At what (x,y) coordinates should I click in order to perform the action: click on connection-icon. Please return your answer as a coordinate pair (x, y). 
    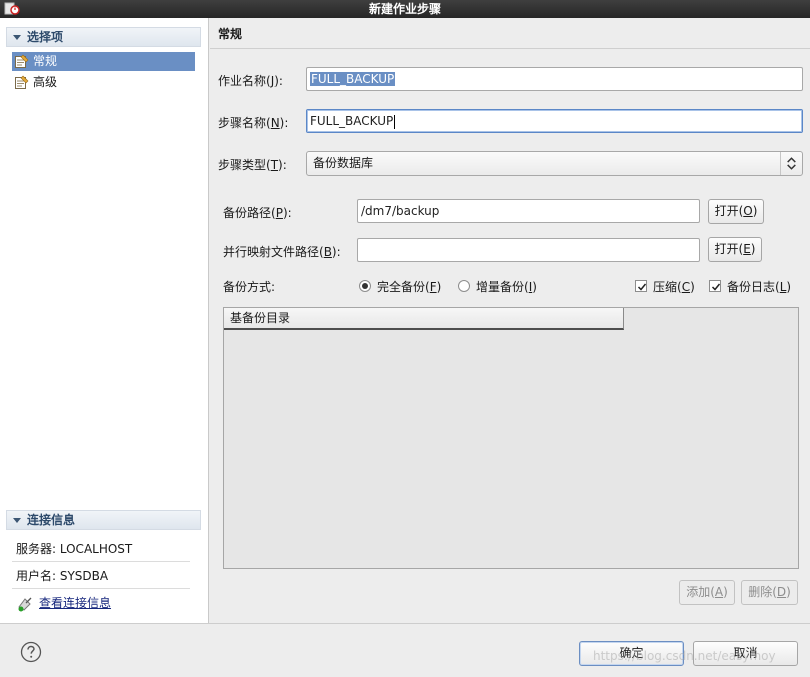
    Looking at the image, I should click on (25, 604).